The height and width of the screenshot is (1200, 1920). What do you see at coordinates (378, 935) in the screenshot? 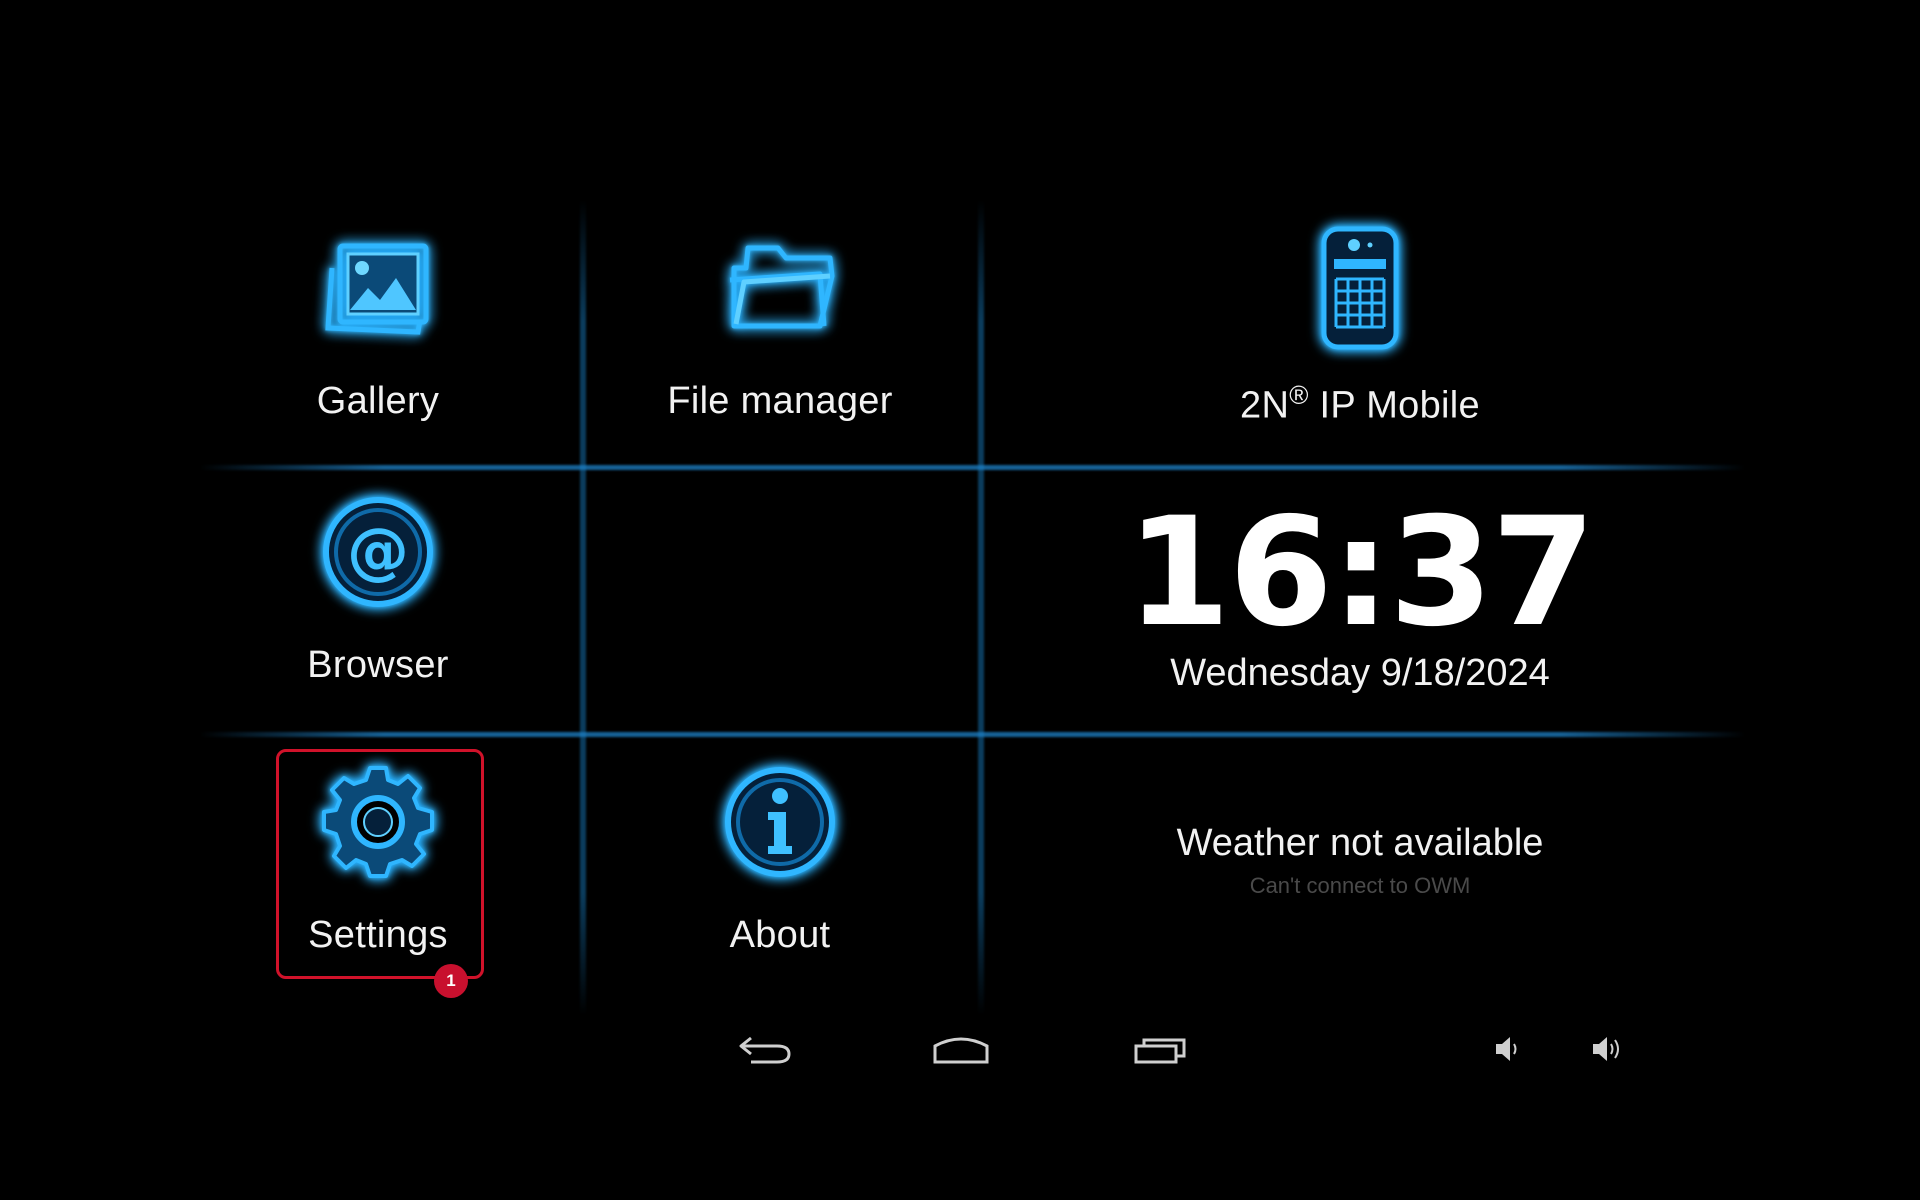
I see `tile-settings-label: Settings` at bounding box center [378, 935].